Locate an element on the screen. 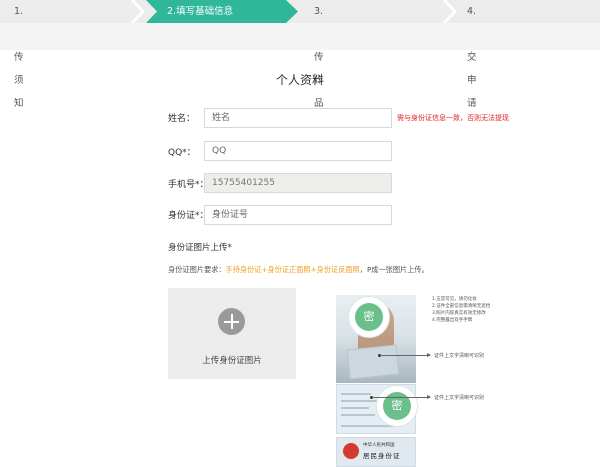  step-basic-info-active: 2.填写基础信息 is located at coordinates (222, 11).